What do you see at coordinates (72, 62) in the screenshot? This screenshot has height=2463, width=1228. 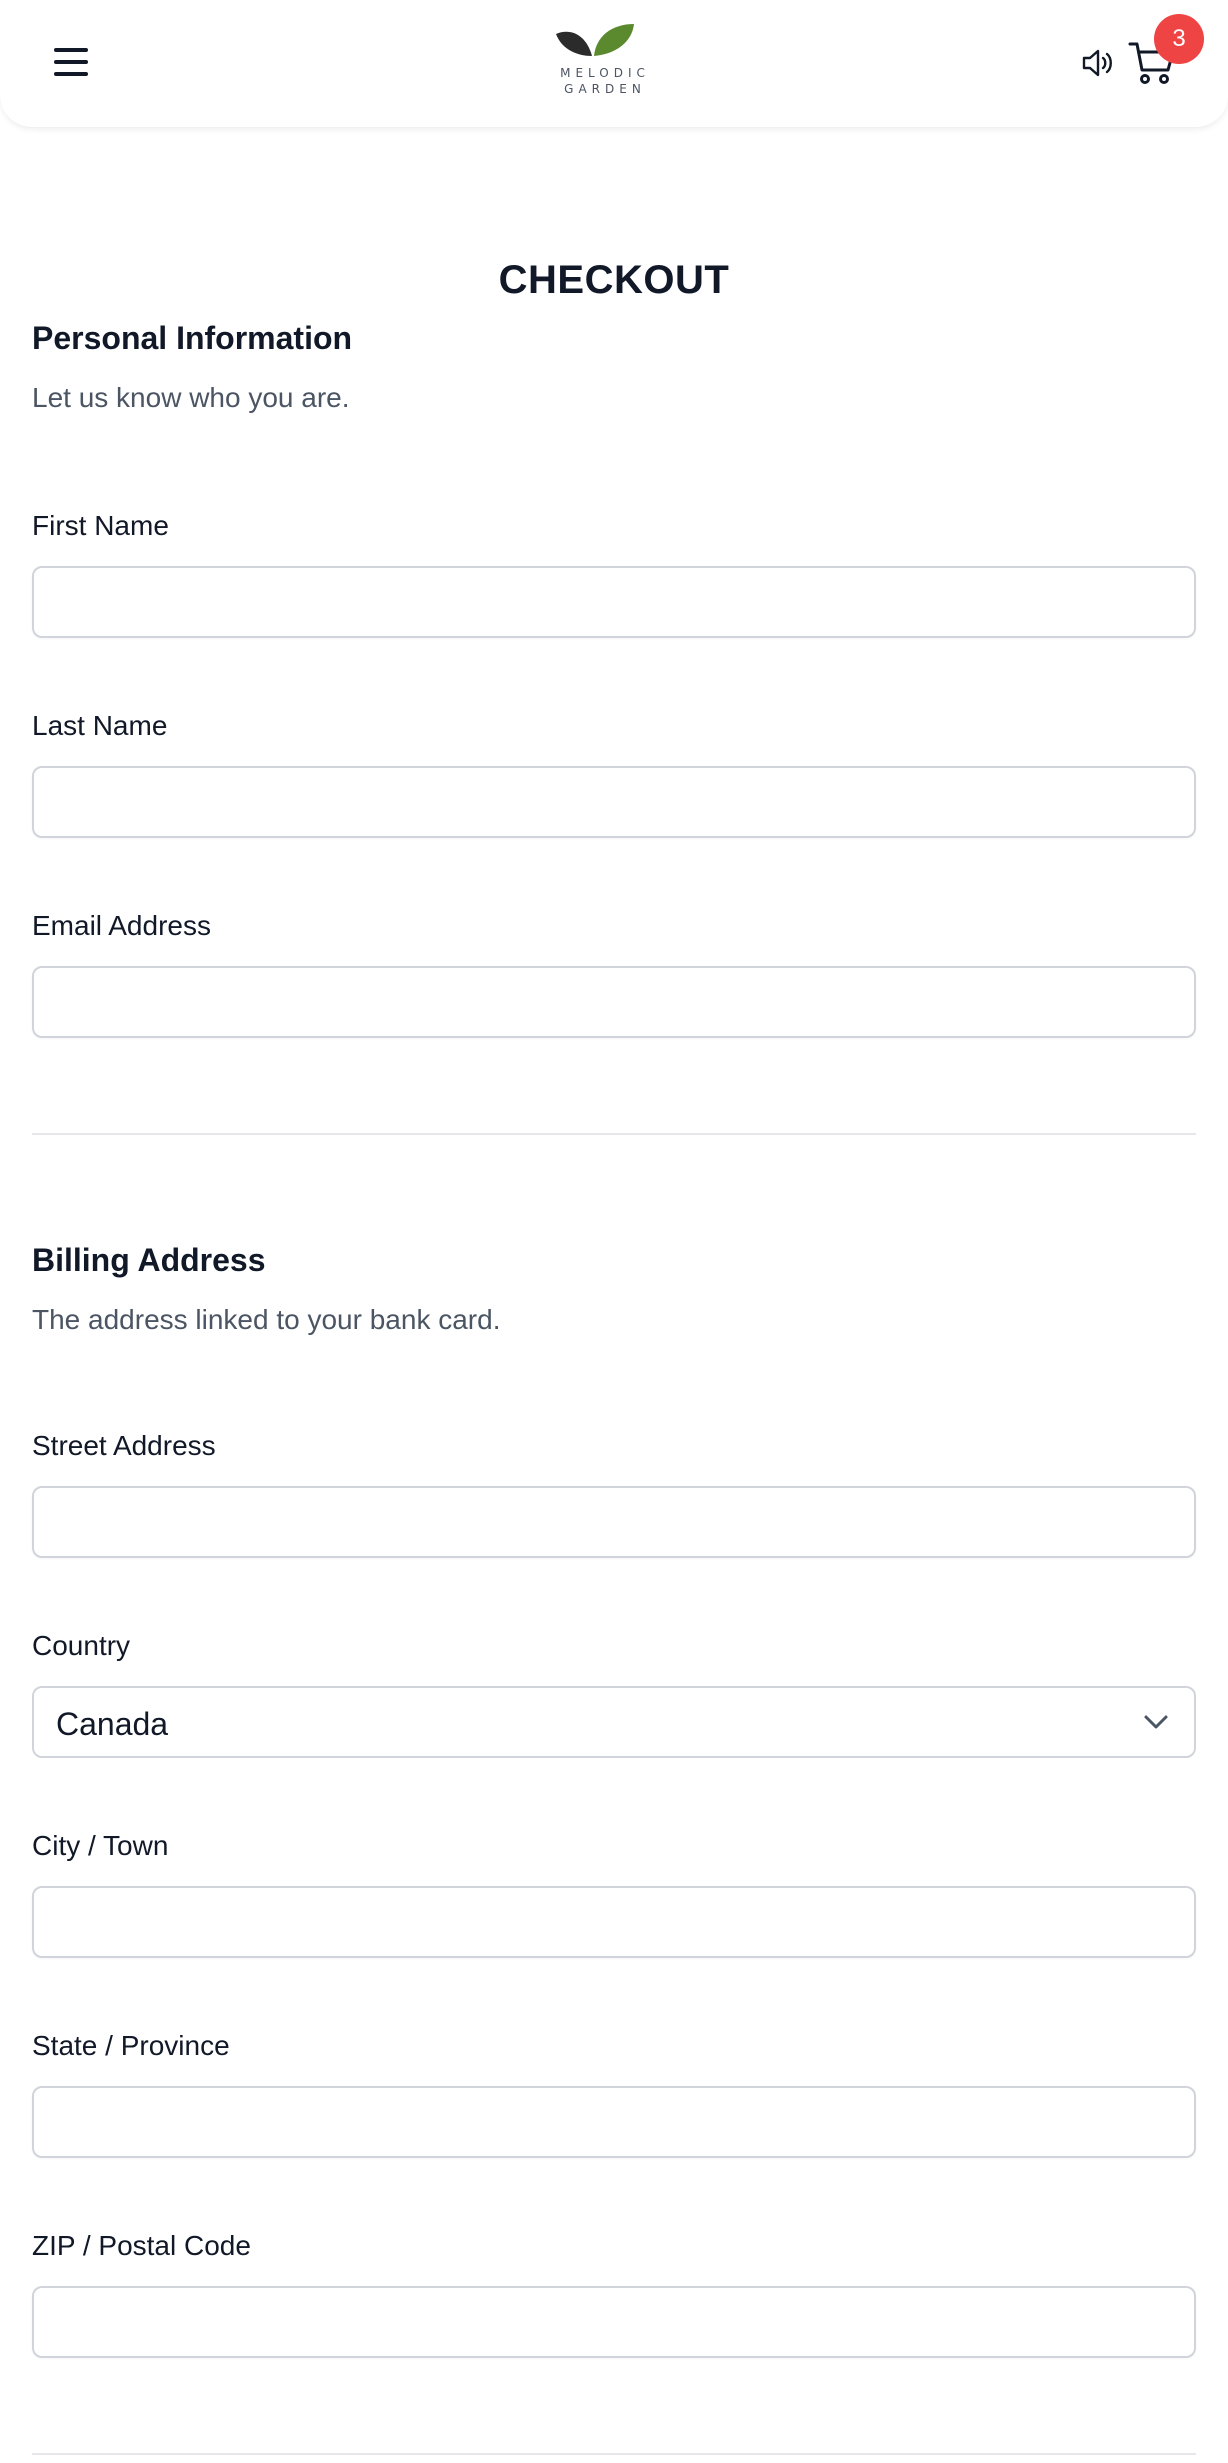 I see `hamburger-menu-icon` at bounding box center [72, 62].